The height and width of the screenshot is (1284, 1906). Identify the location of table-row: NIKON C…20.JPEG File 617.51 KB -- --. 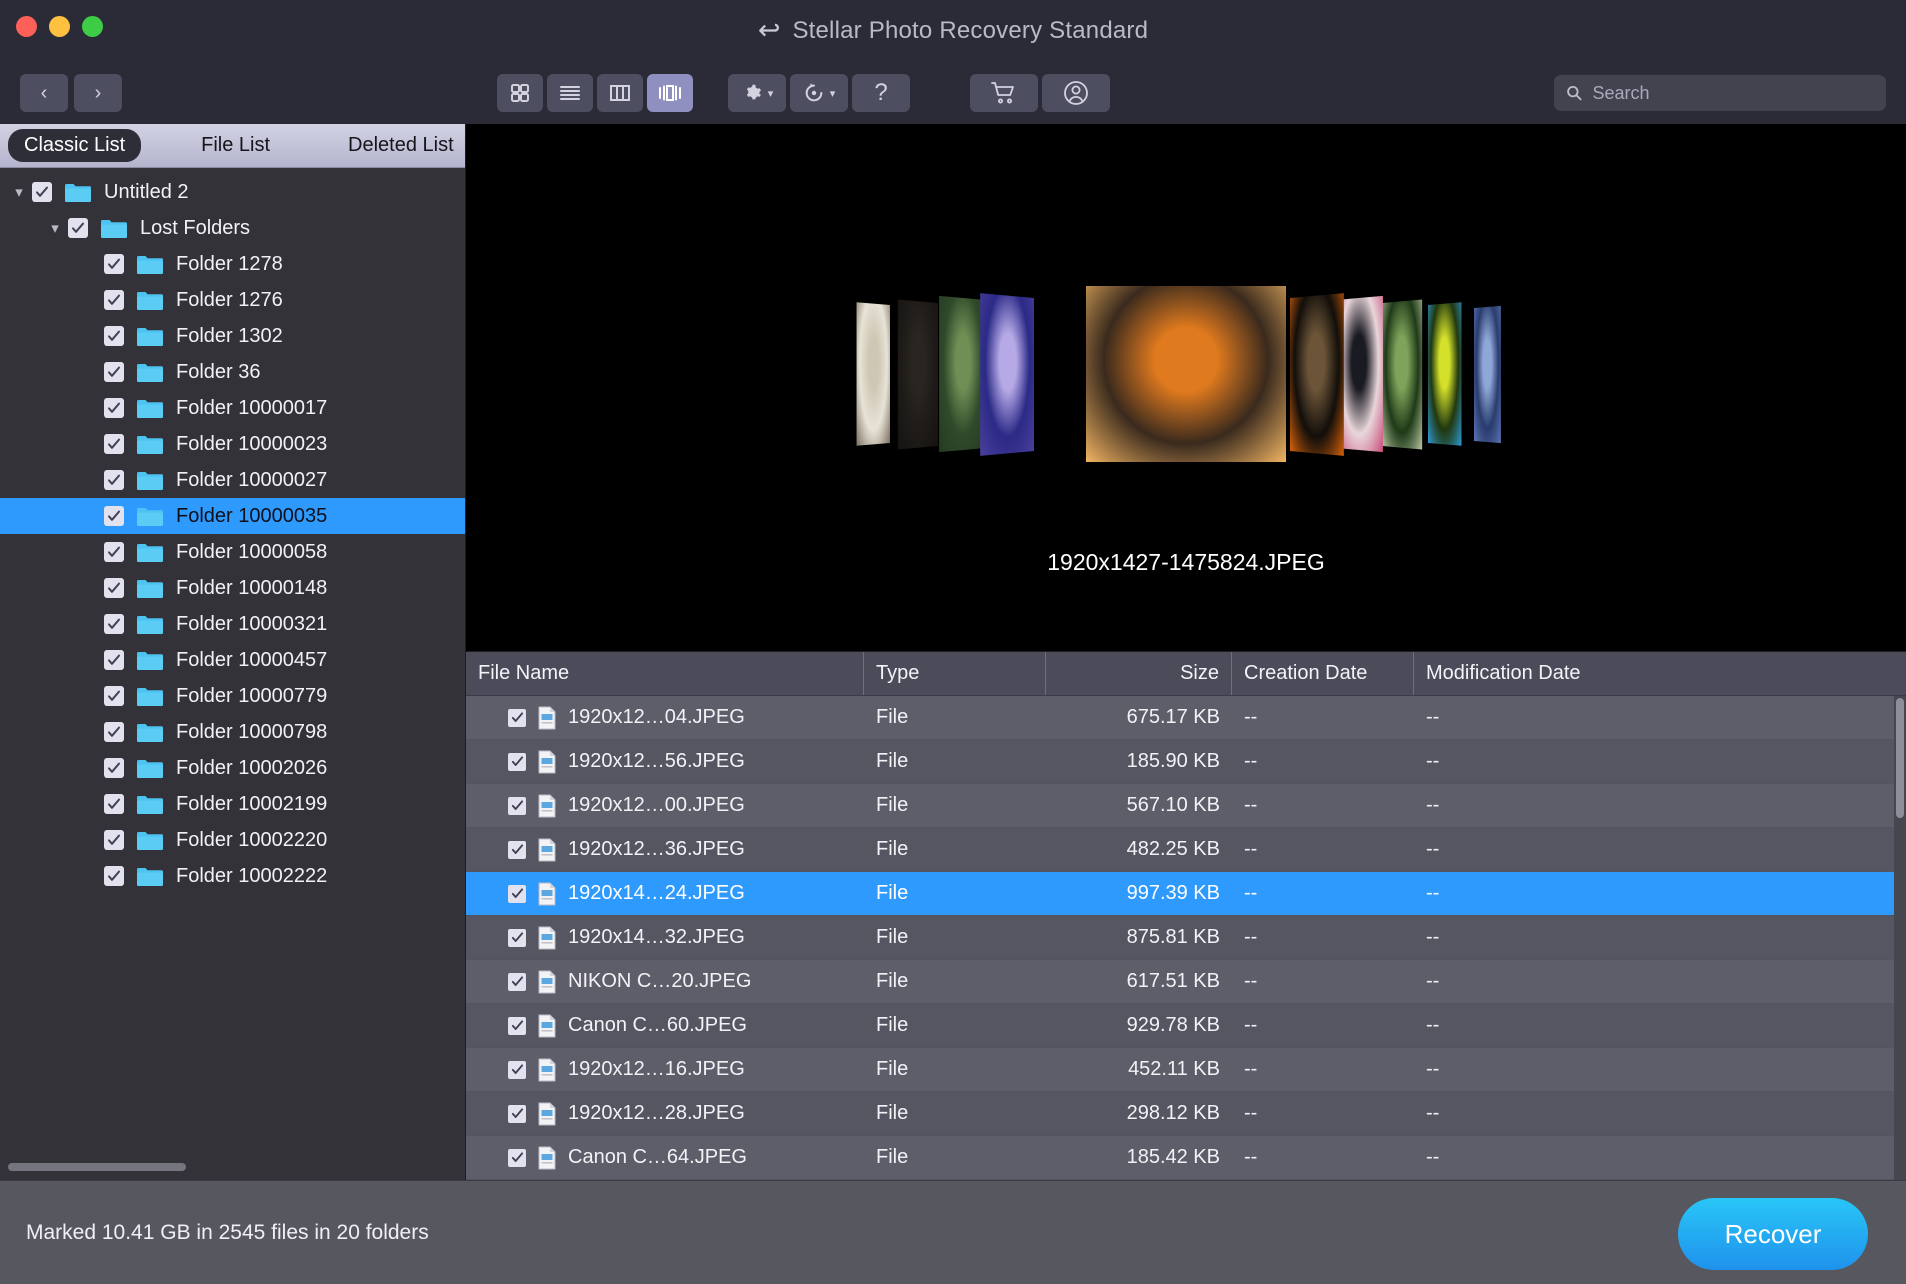
(1186, 982).